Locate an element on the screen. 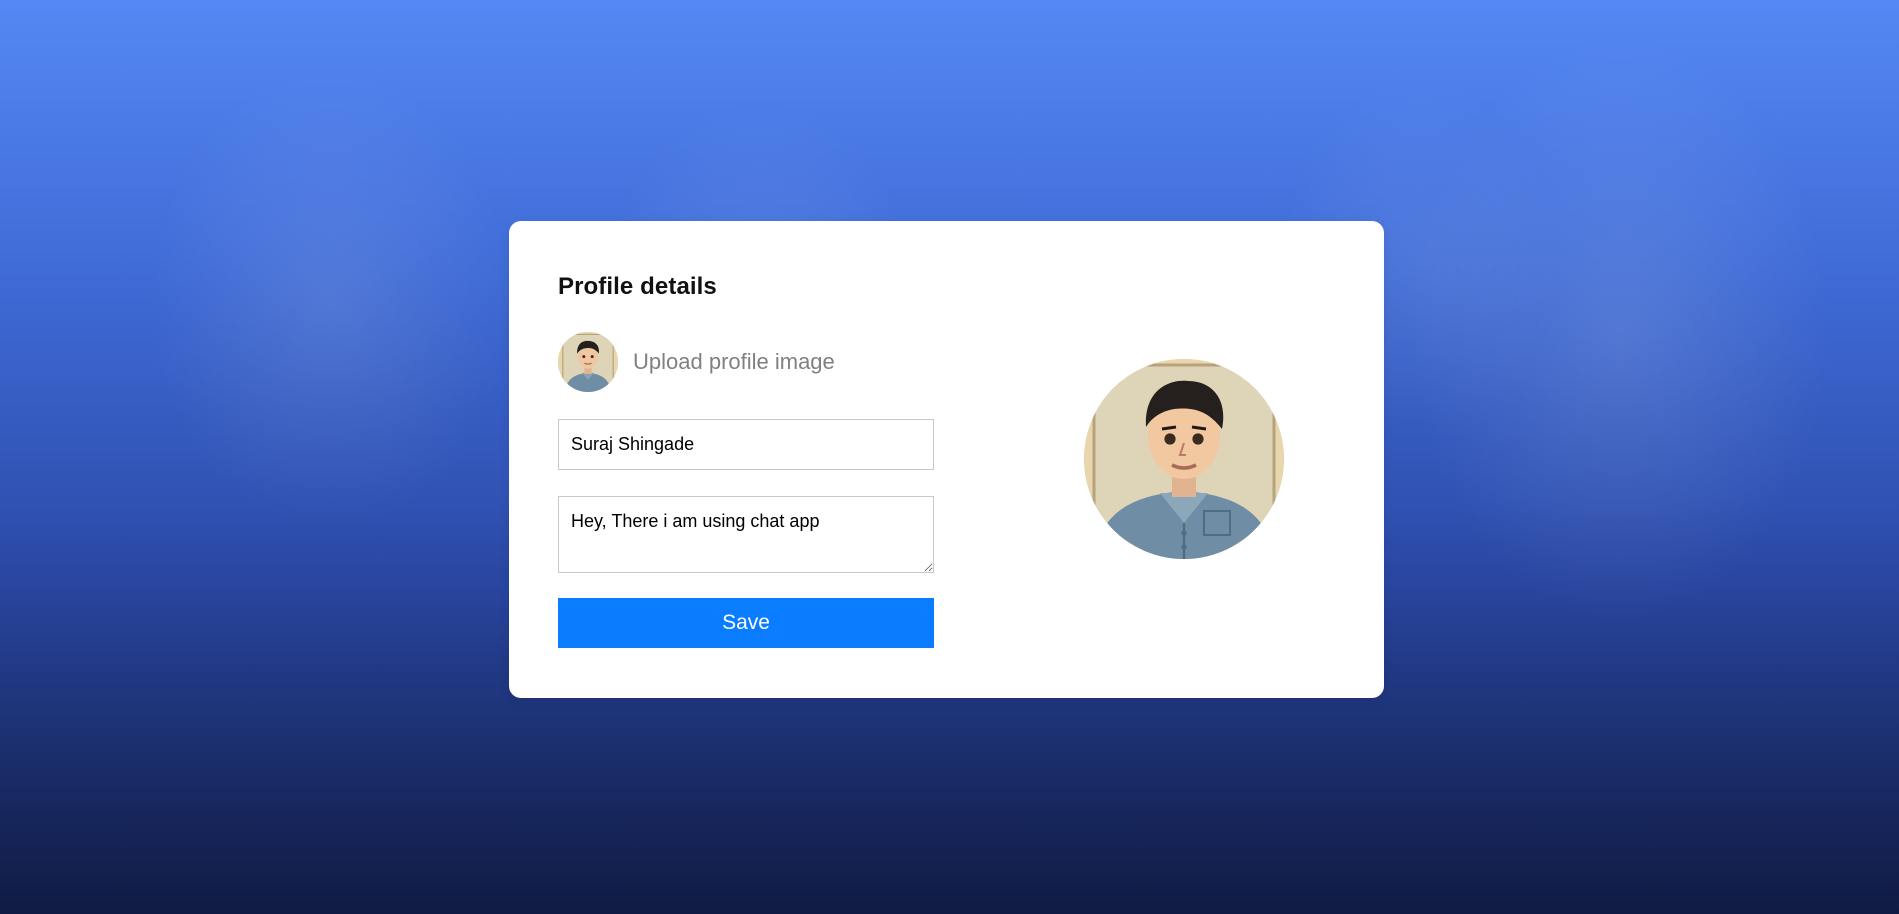 The height and width of the screenshot is (914, 1899). upload-profile-image: Upload profile image is located at coordinates (696, 362).